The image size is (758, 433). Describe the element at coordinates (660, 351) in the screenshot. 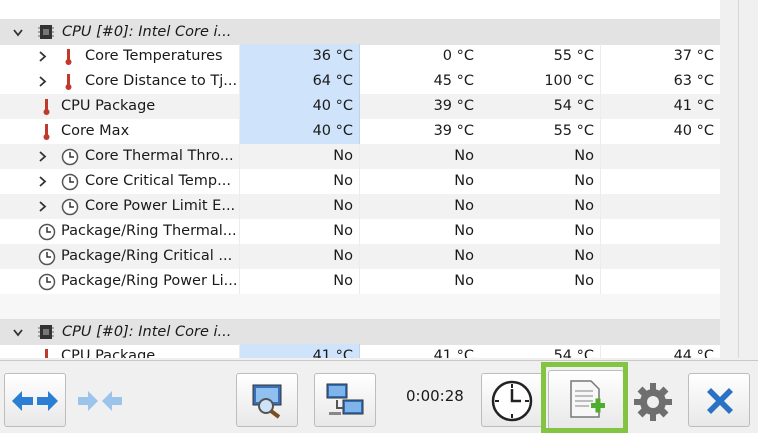

I see `avg-value: 44 °C` at that location.